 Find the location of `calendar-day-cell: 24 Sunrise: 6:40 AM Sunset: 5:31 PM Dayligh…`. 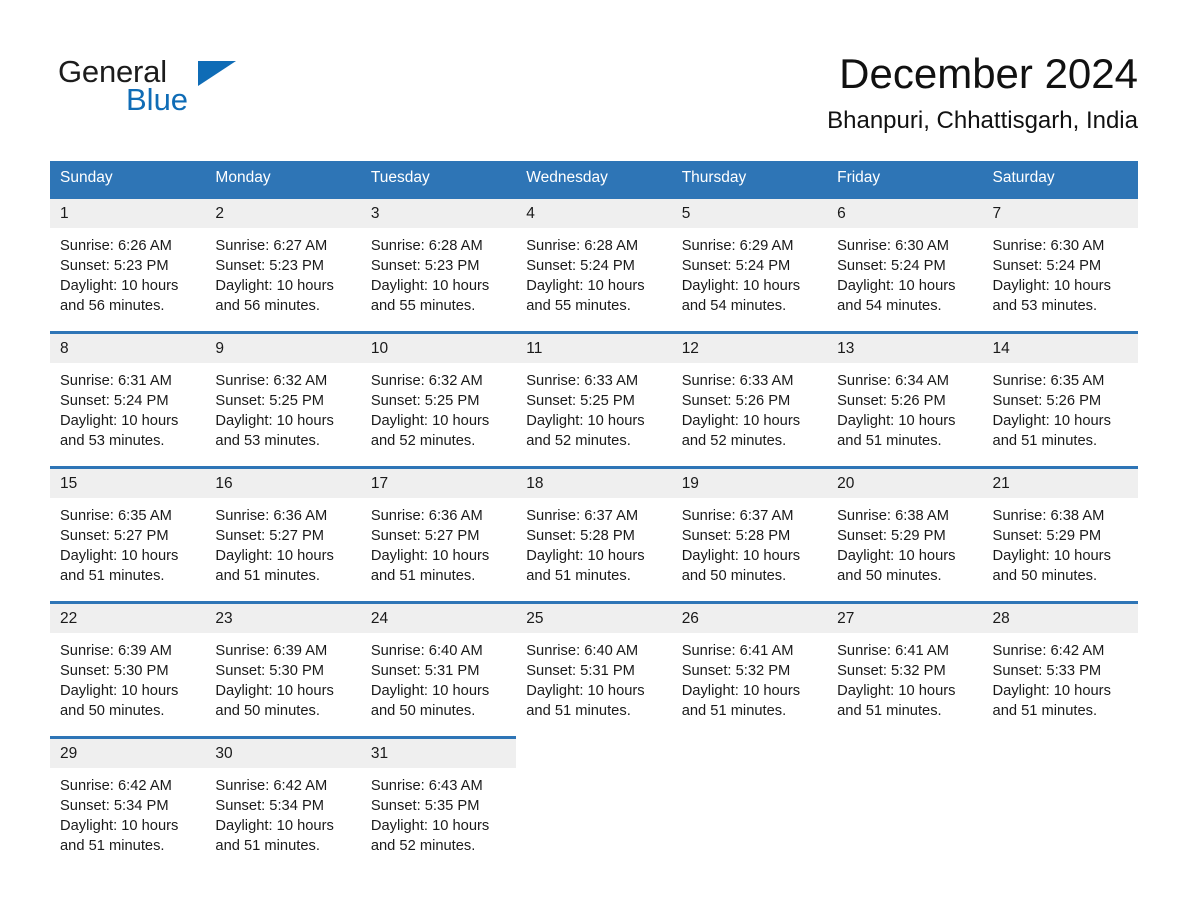

calendar-day-cell: 24 Sunrise: 6:40 AM Sunset: 5:31 PM Dayligh… is located at coordinates (438, 669).